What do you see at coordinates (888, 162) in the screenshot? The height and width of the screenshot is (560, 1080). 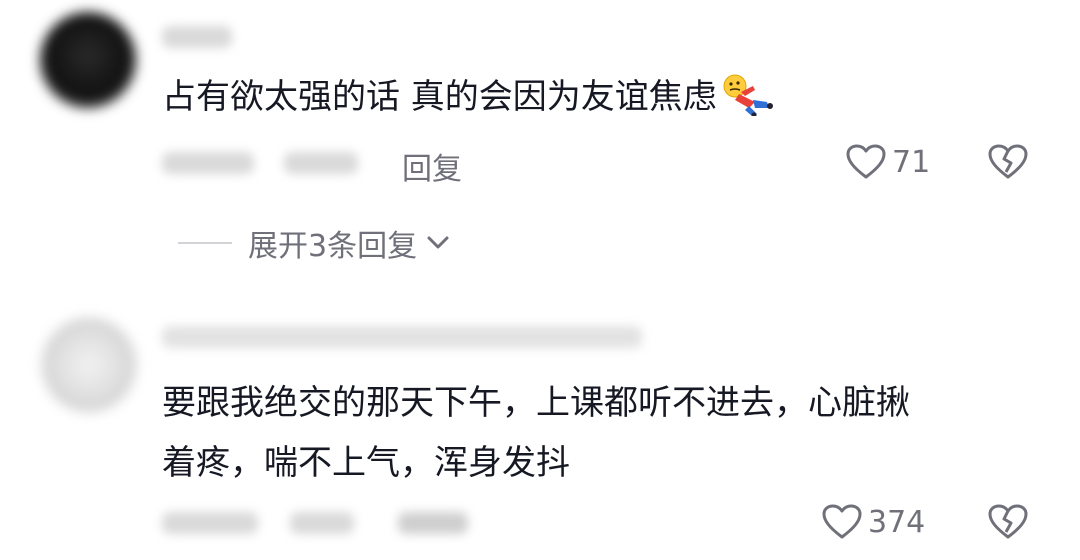 I see `like-button: 71` at bounding box center [888, 162].